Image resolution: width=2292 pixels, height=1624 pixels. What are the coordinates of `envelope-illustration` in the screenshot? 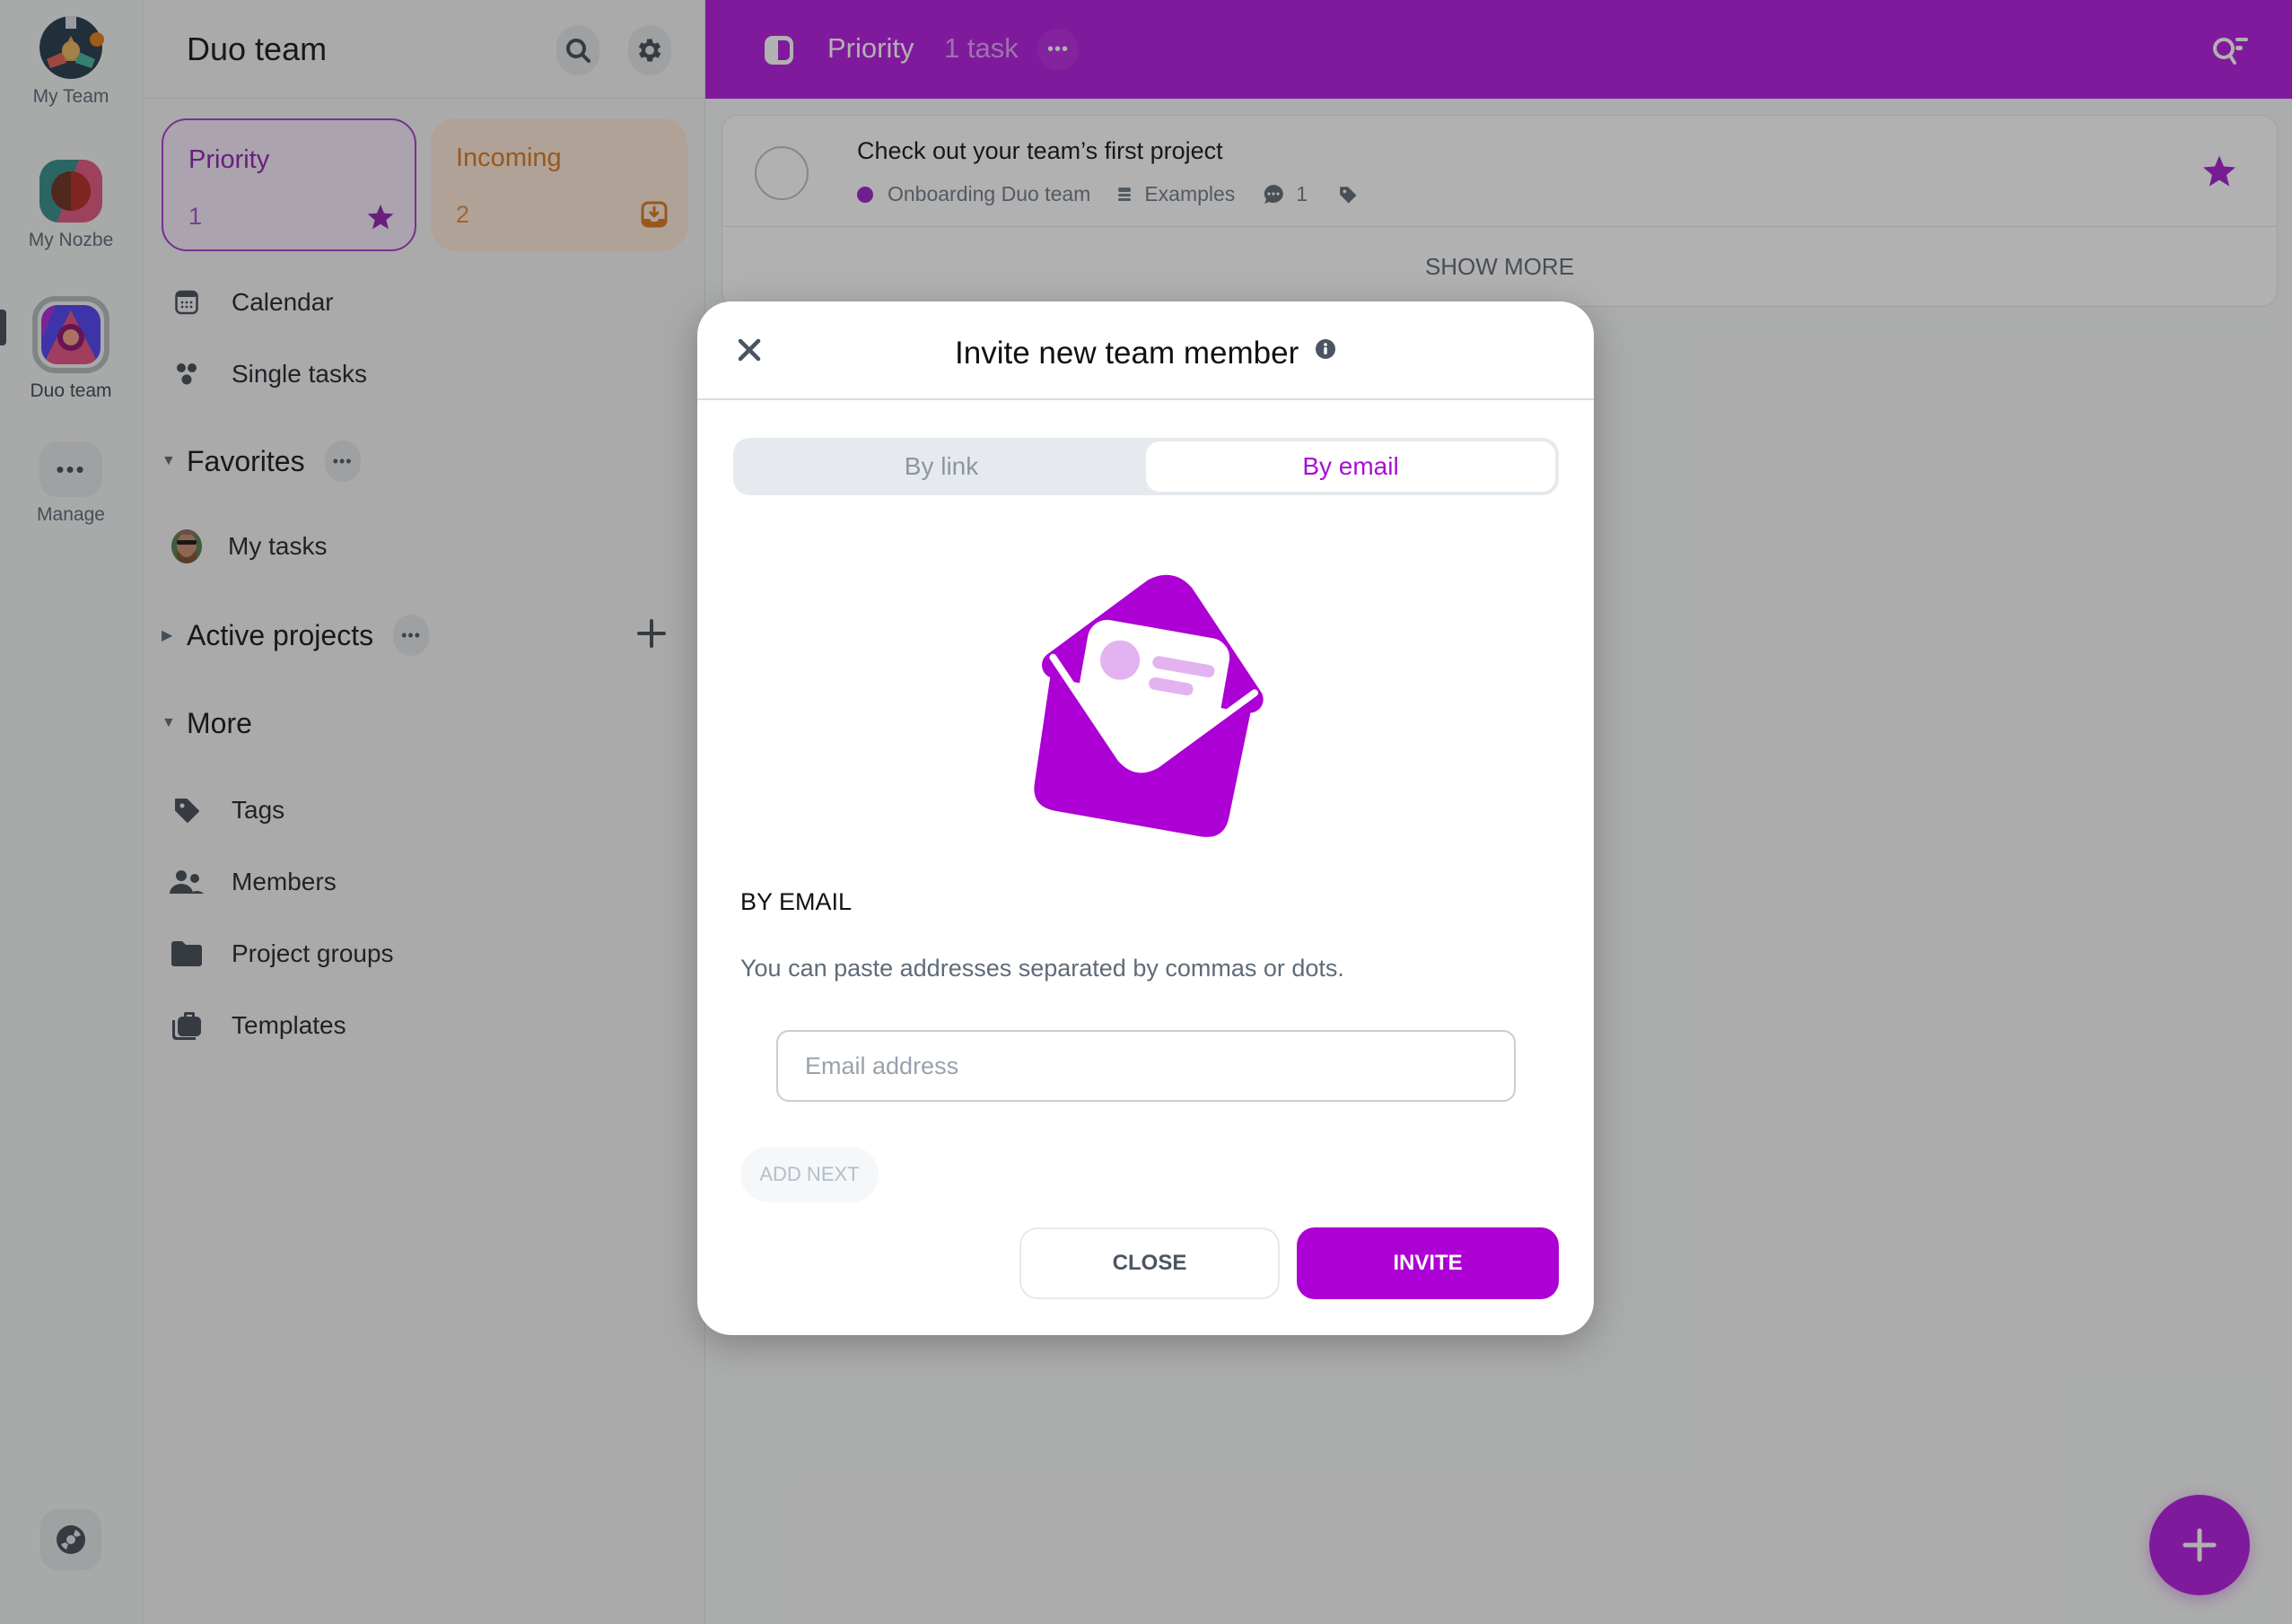 It's located at (1148, 704).